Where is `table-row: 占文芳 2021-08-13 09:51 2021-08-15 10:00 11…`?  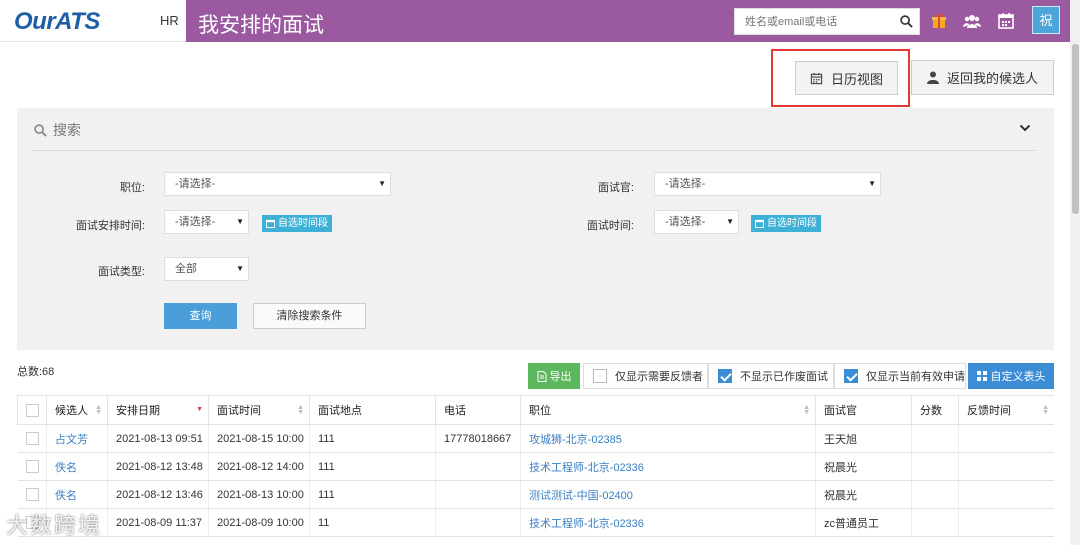 table-row: 占文芳 2021-08-13 09:51 2021-08-15 10:00 11… is located at coordinates (535, 438).